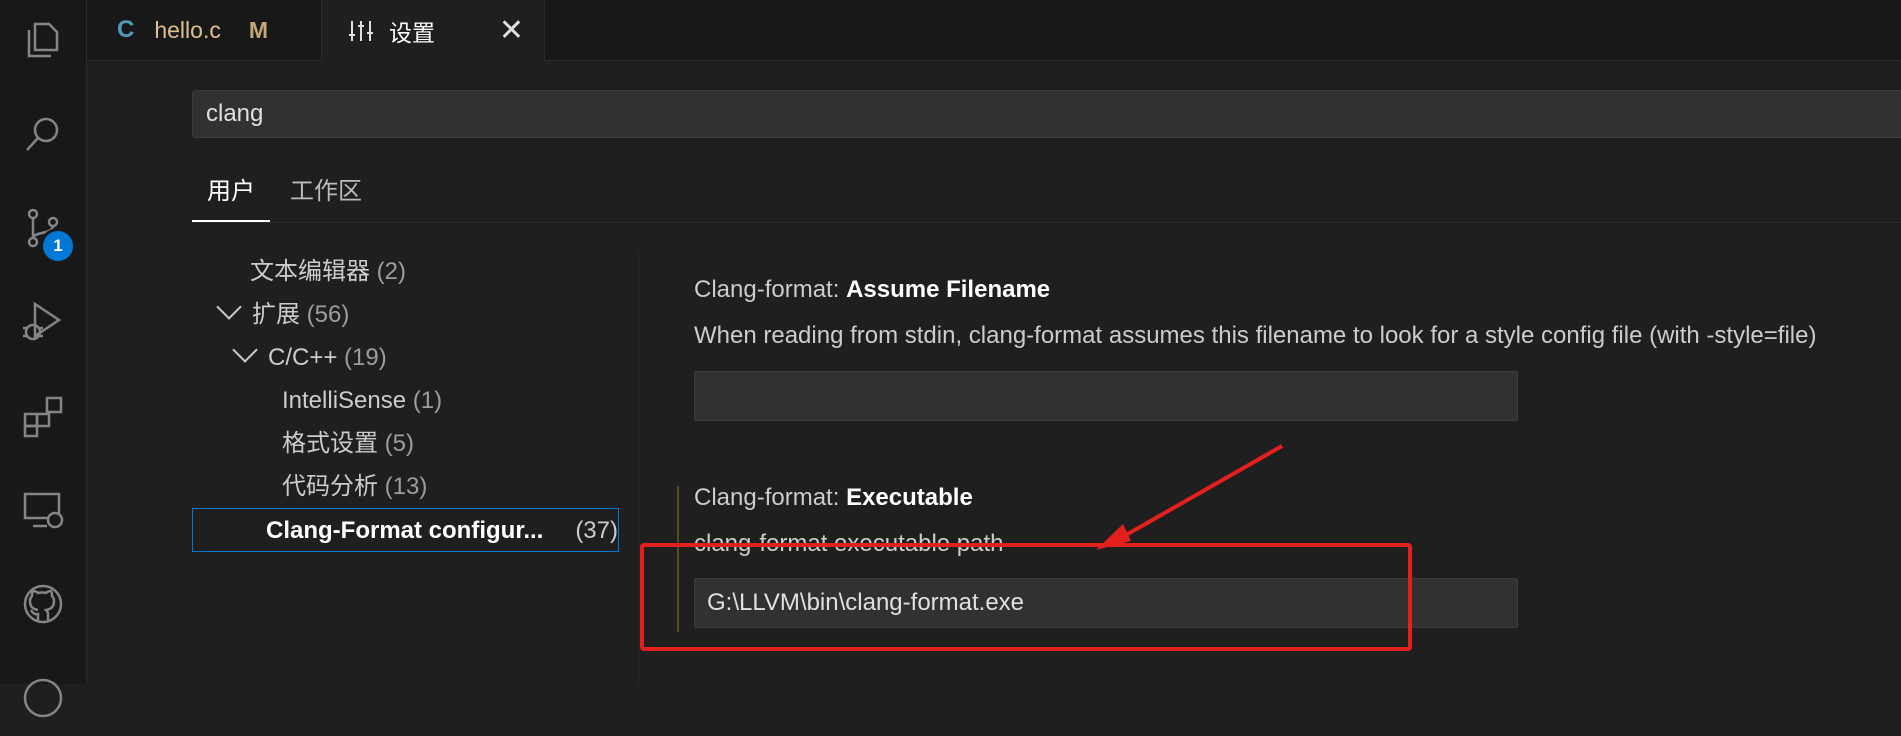 Image resolution: width=1901 pixels, height=736 pixels. I want to click on annotation-highlight-box, so click(1026, 597).